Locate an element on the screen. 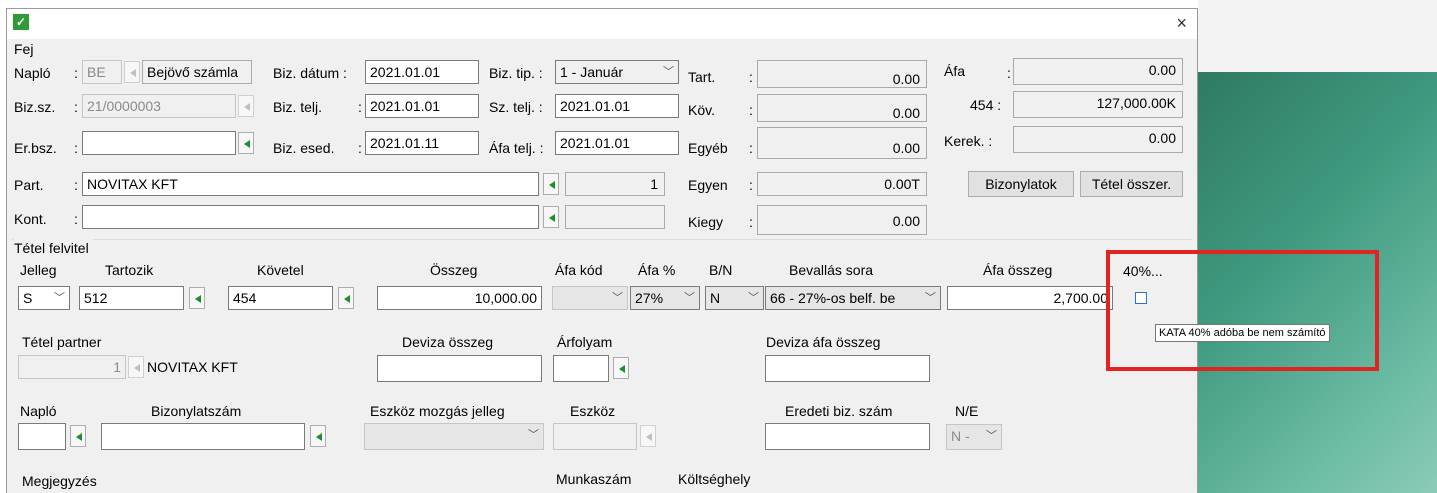  eszkoz-mozgas-label: Eszköz mozgás jelleg is located at coordinates (437, 411).